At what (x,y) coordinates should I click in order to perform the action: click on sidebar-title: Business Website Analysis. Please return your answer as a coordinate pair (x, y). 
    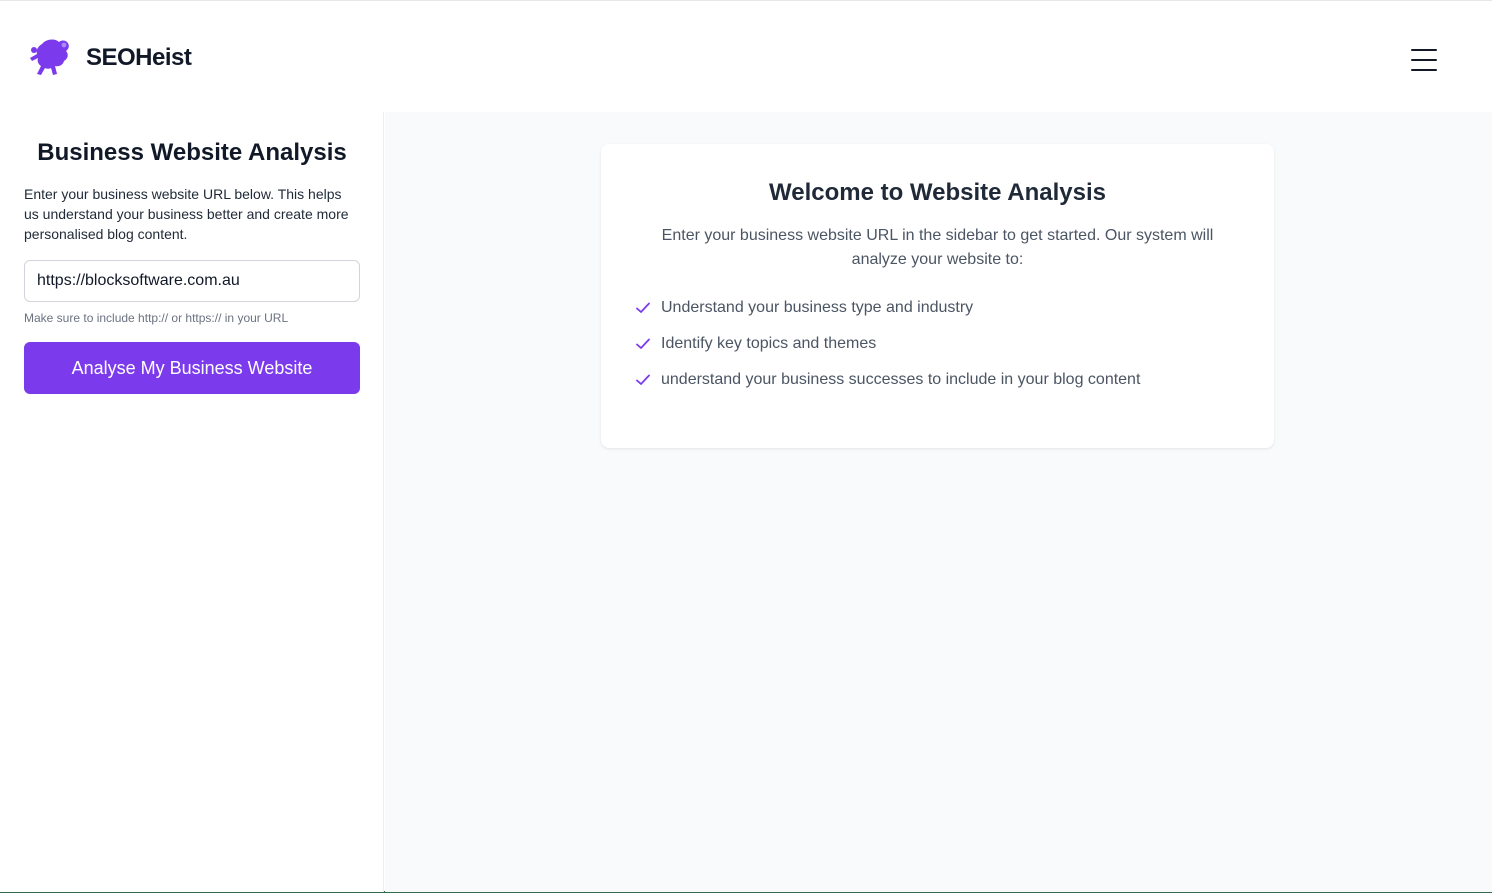
    Looking at the image, I should click on (192, 152).